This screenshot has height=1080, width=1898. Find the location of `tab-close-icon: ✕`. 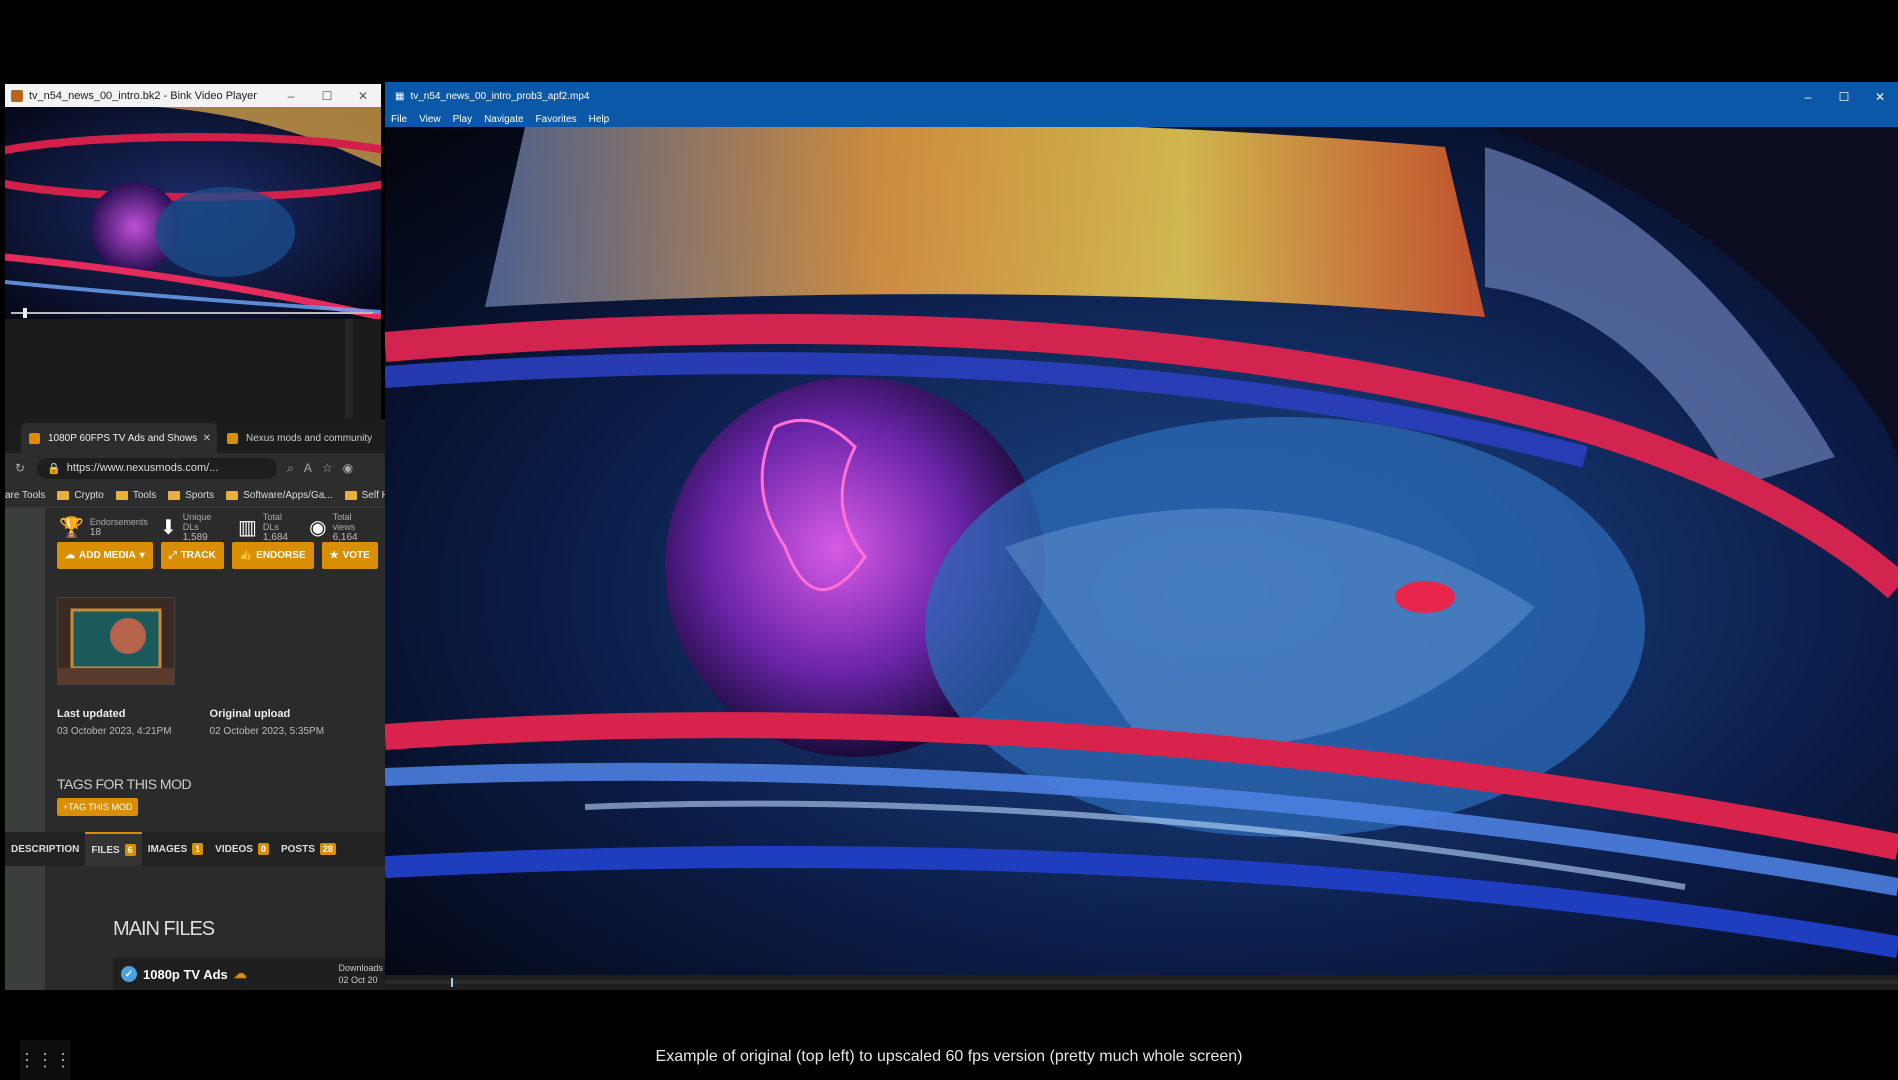

tab-close-icon: ✕ is located at coordinates (207, 438).